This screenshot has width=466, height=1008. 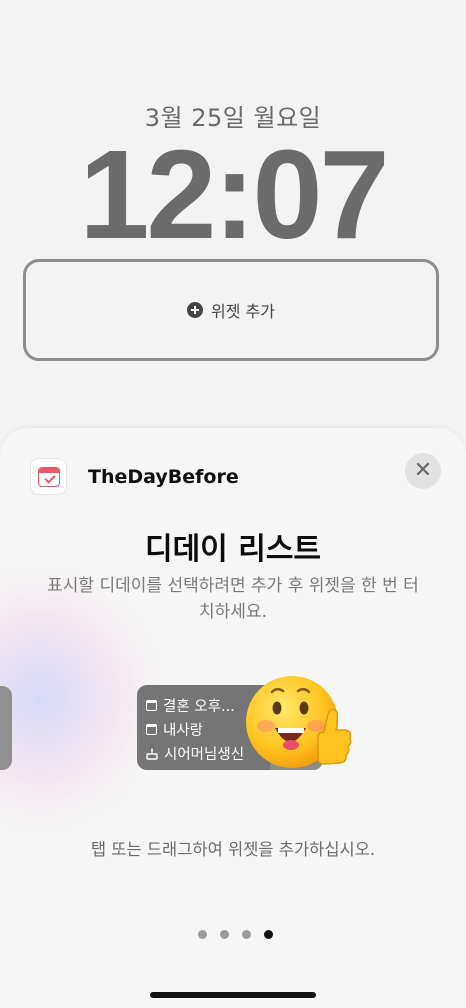 I want to click on add-widget-slot: 위젯 추가, so click(x=231, y=310).